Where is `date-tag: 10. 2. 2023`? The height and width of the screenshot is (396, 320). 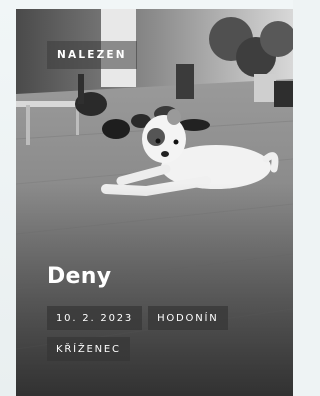 date-tag: 10. 2. 2023 is located at coordinates (95, 318).